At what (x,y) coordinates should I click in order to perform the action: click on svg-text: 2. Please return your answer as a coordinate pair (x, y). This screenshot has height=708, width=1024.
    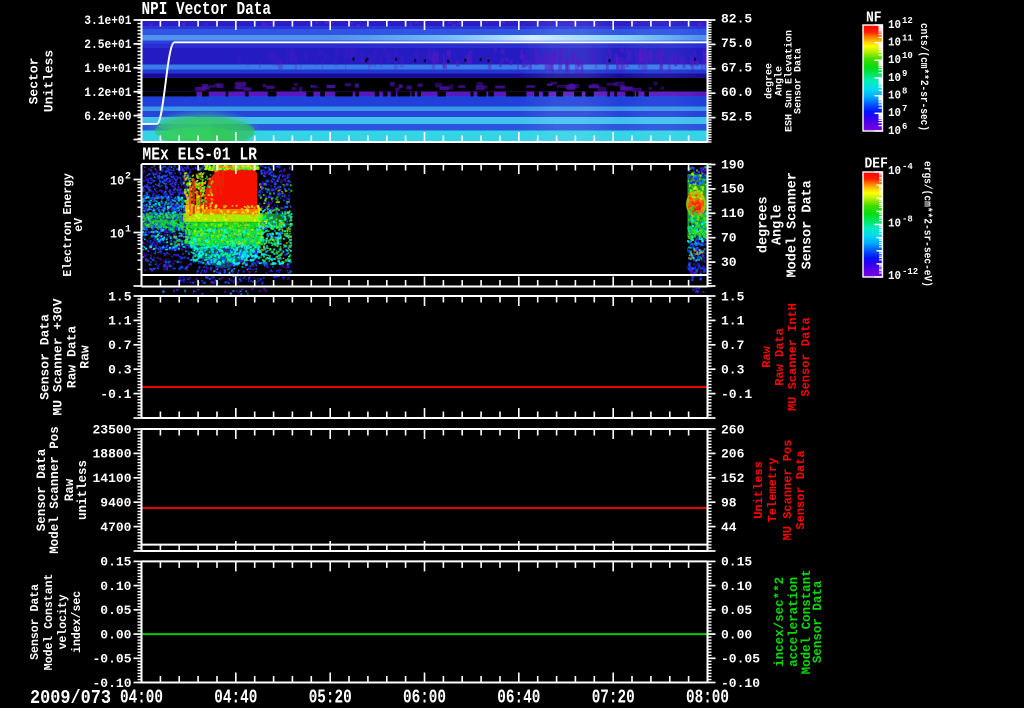
    Looking at the image, I should click on (128, 177).